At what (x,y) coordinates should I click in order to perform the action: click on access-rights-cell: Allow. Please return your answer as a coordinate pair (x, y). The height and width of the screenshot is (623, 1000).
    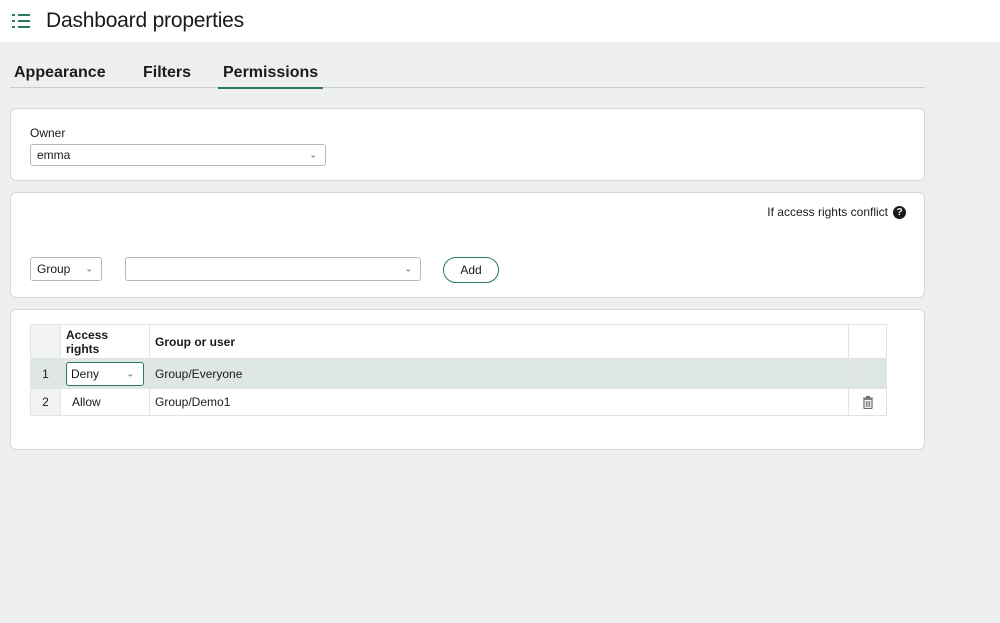
    Looking at the image, I should click on (105, 402).